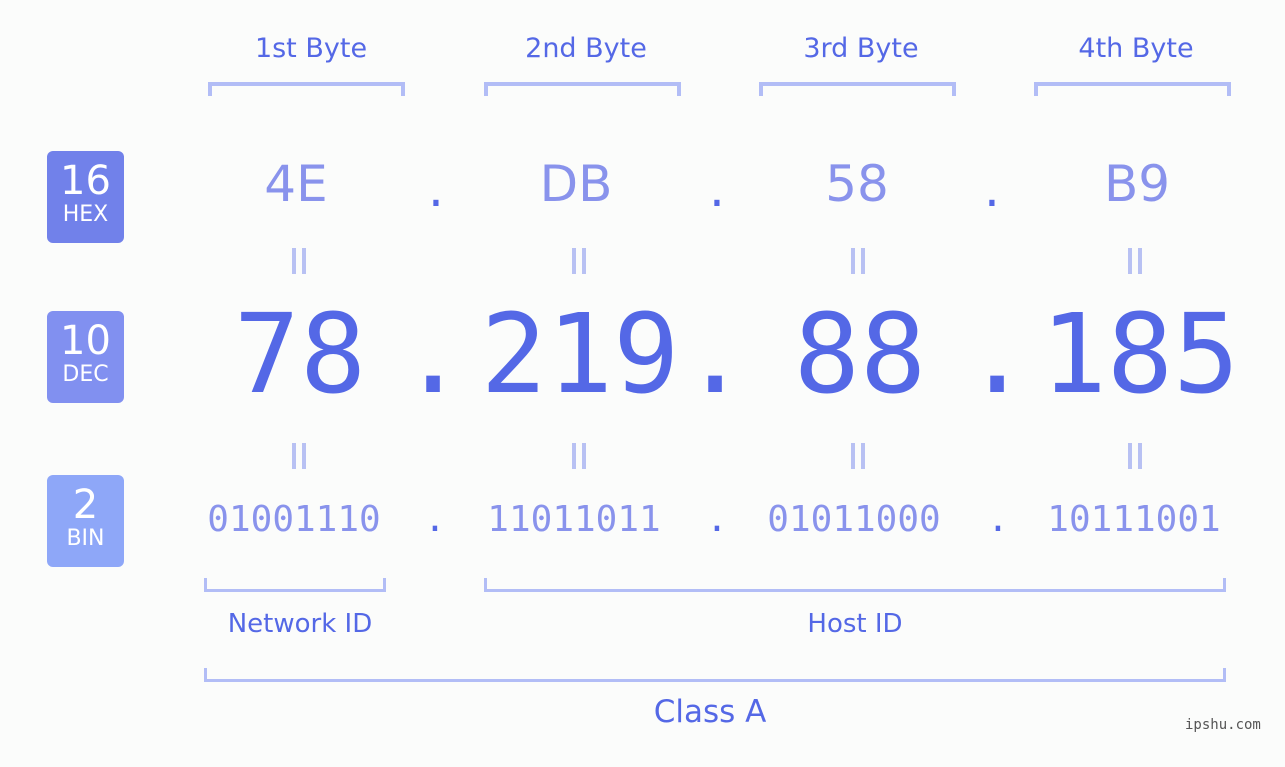  What do you see at coordinates (1223, 725) in the screenshot?
I see `watermark: ipshu.com` at bounding box center [1223, 725].